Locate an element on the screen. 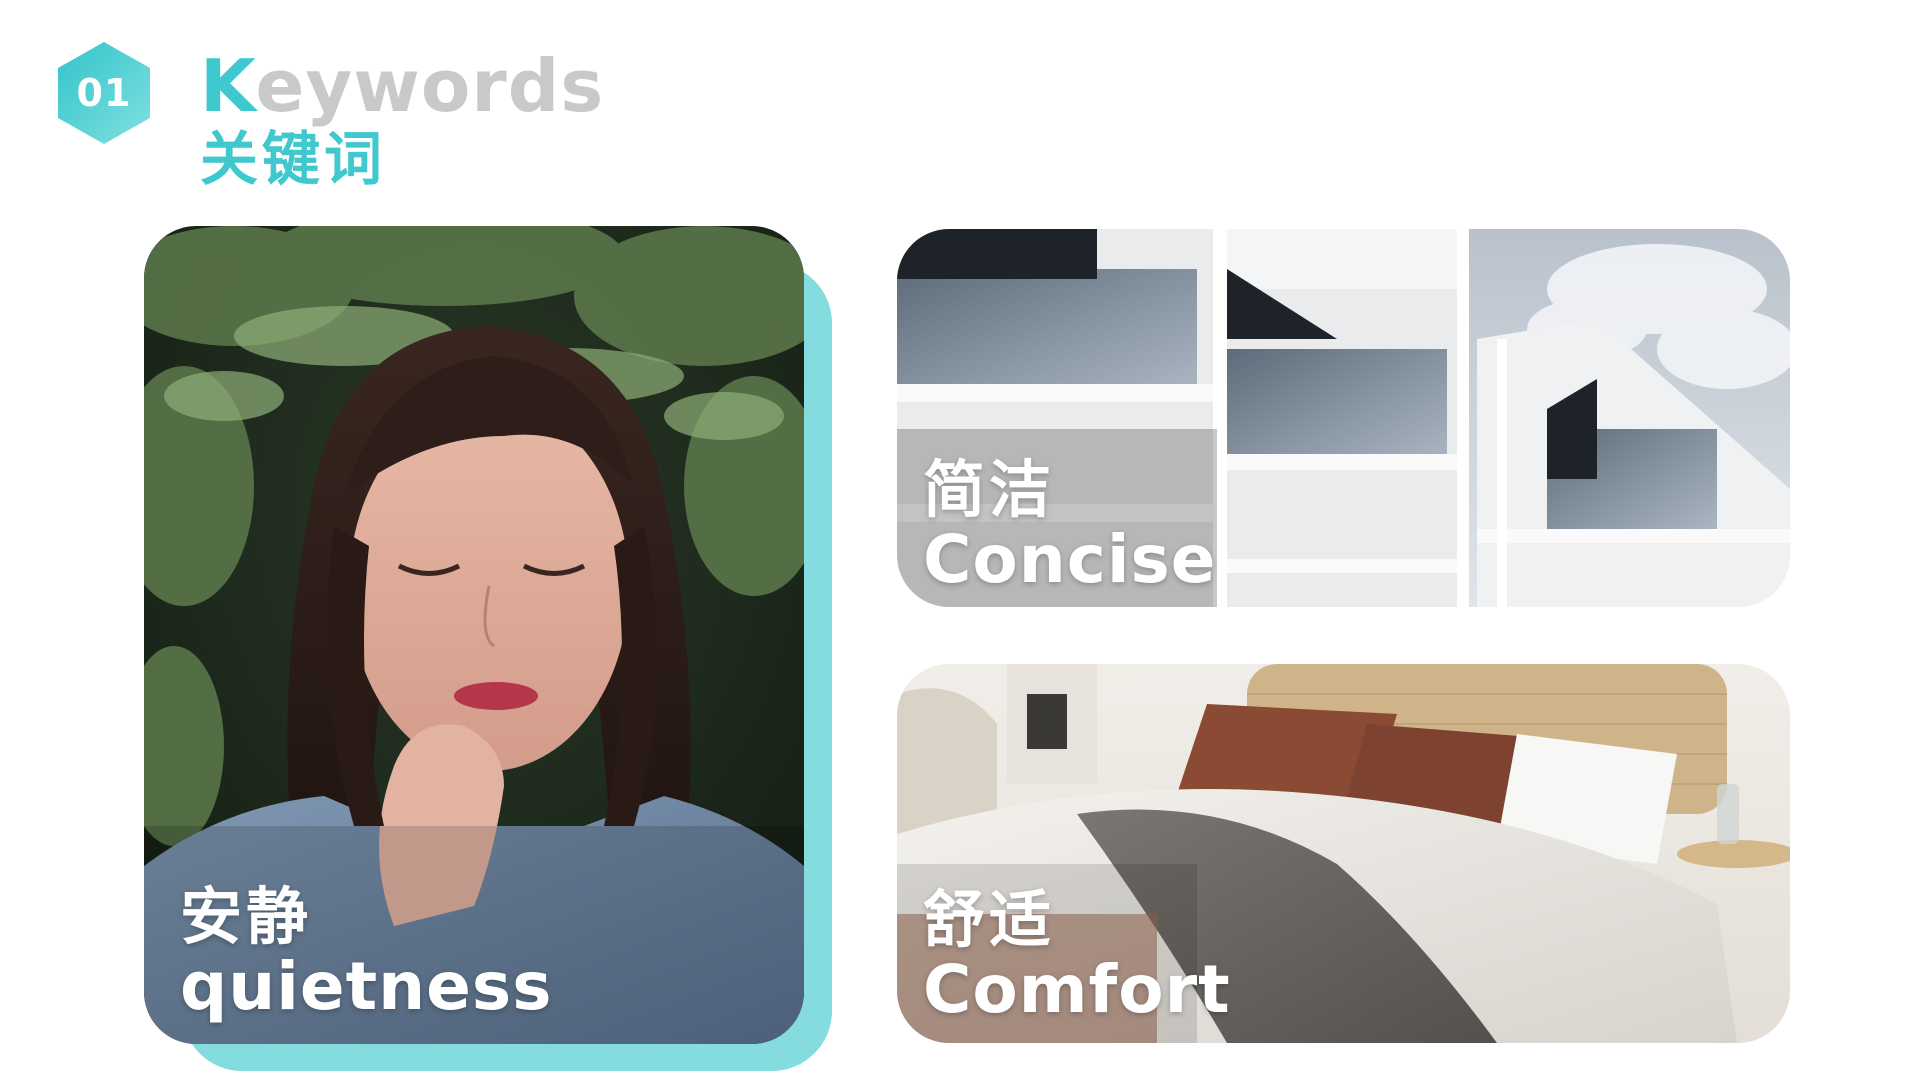  keyword-label: 简洁 Concise is located at coordinates (1070, 526).